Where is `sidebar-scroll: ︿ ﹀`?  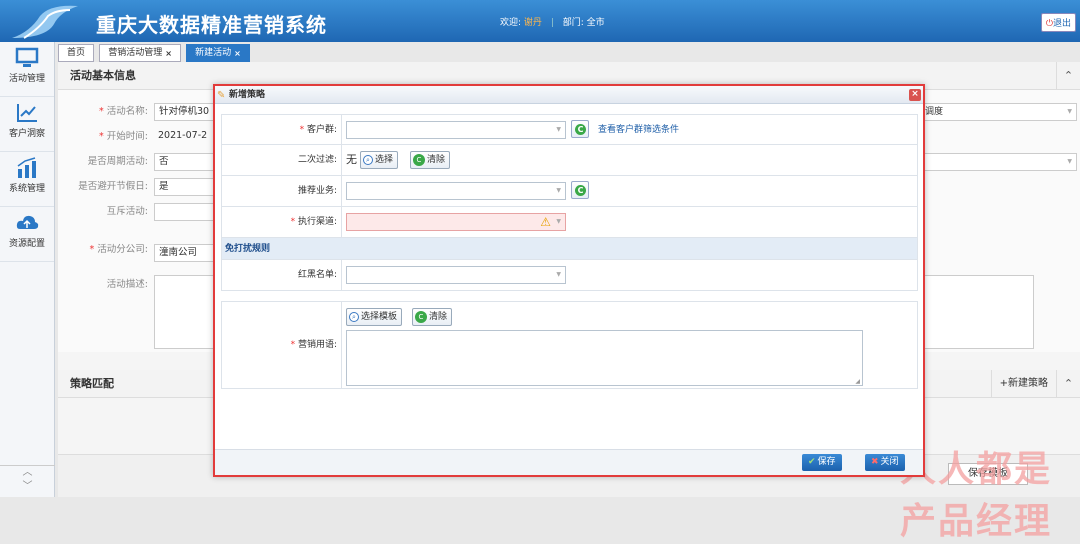
sidebar-scroll: ︿ ﹀ is located at coordinates (27, 481).